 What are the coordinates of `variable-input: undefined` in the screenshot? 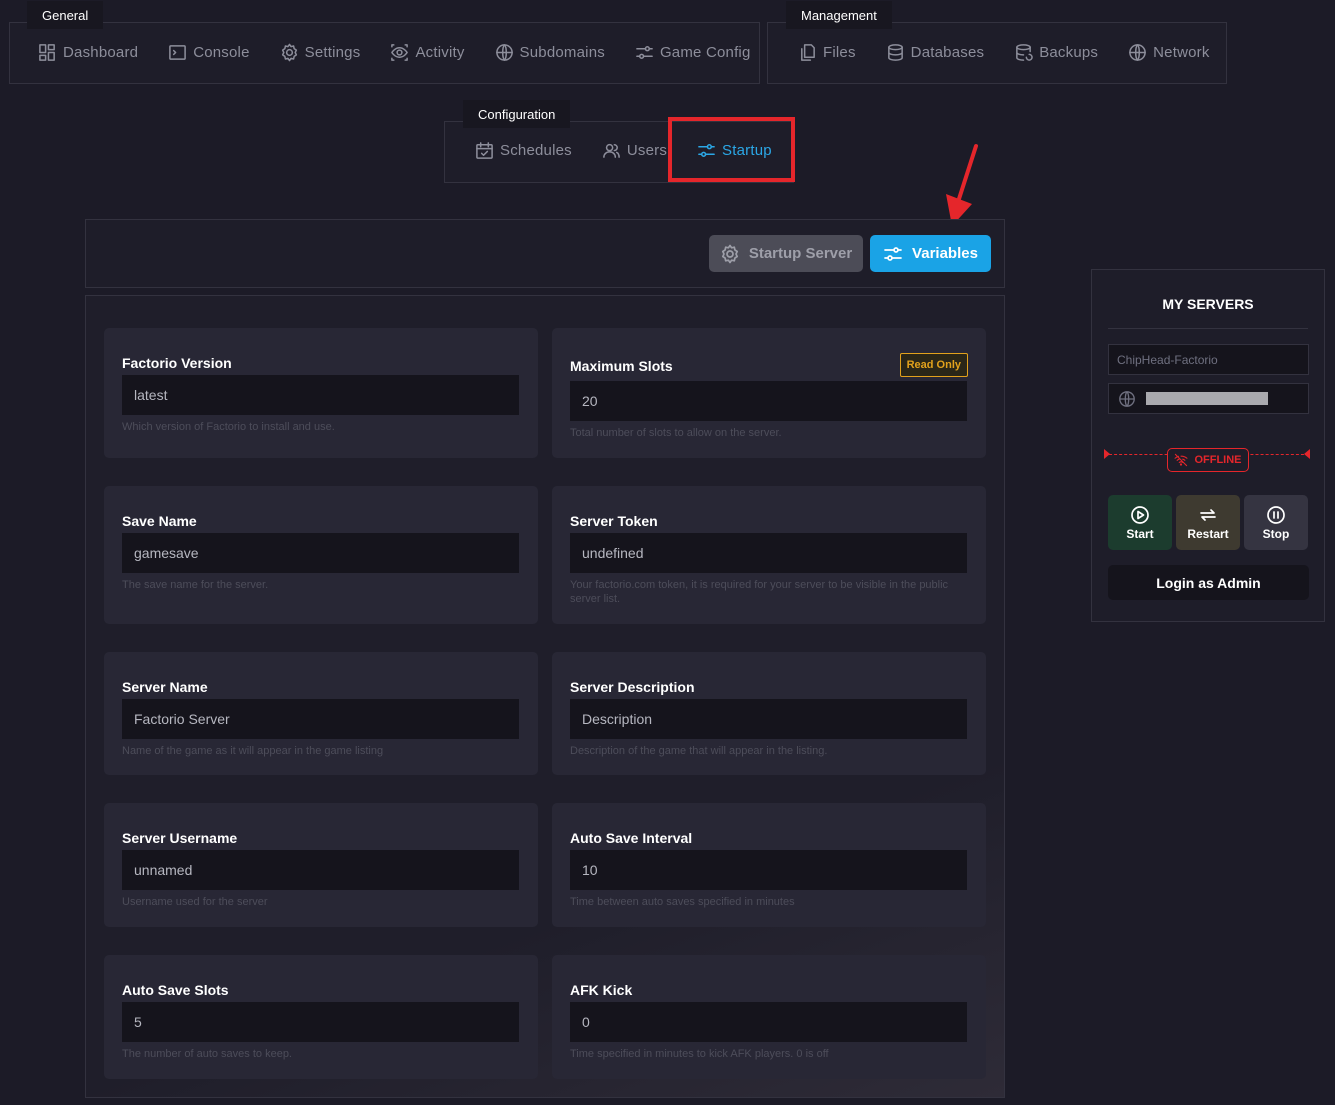 It's located at (768, 553).